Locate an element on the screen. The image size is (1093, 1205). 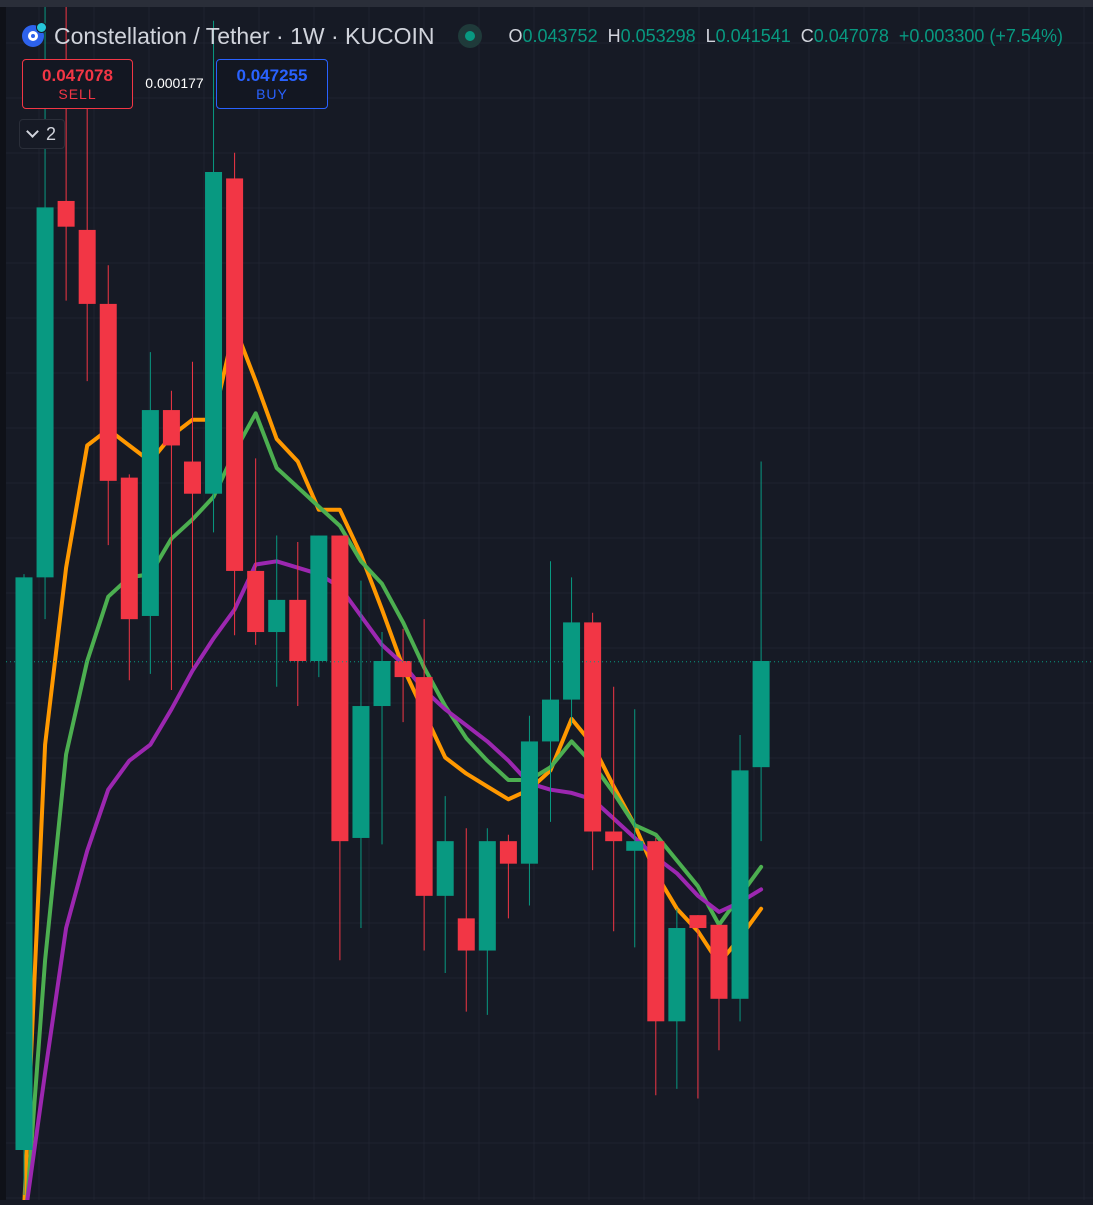
spread-value: 0.000177 is located at coordinates (174, 83).